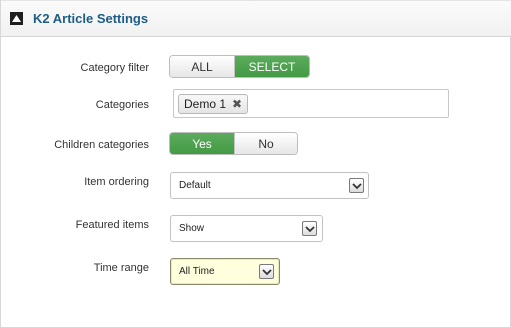  What do you see at coordinates (202, 143) in the screenshot?
I see `children-categories-yes-option: Yes` at bounding box center [202, 143].